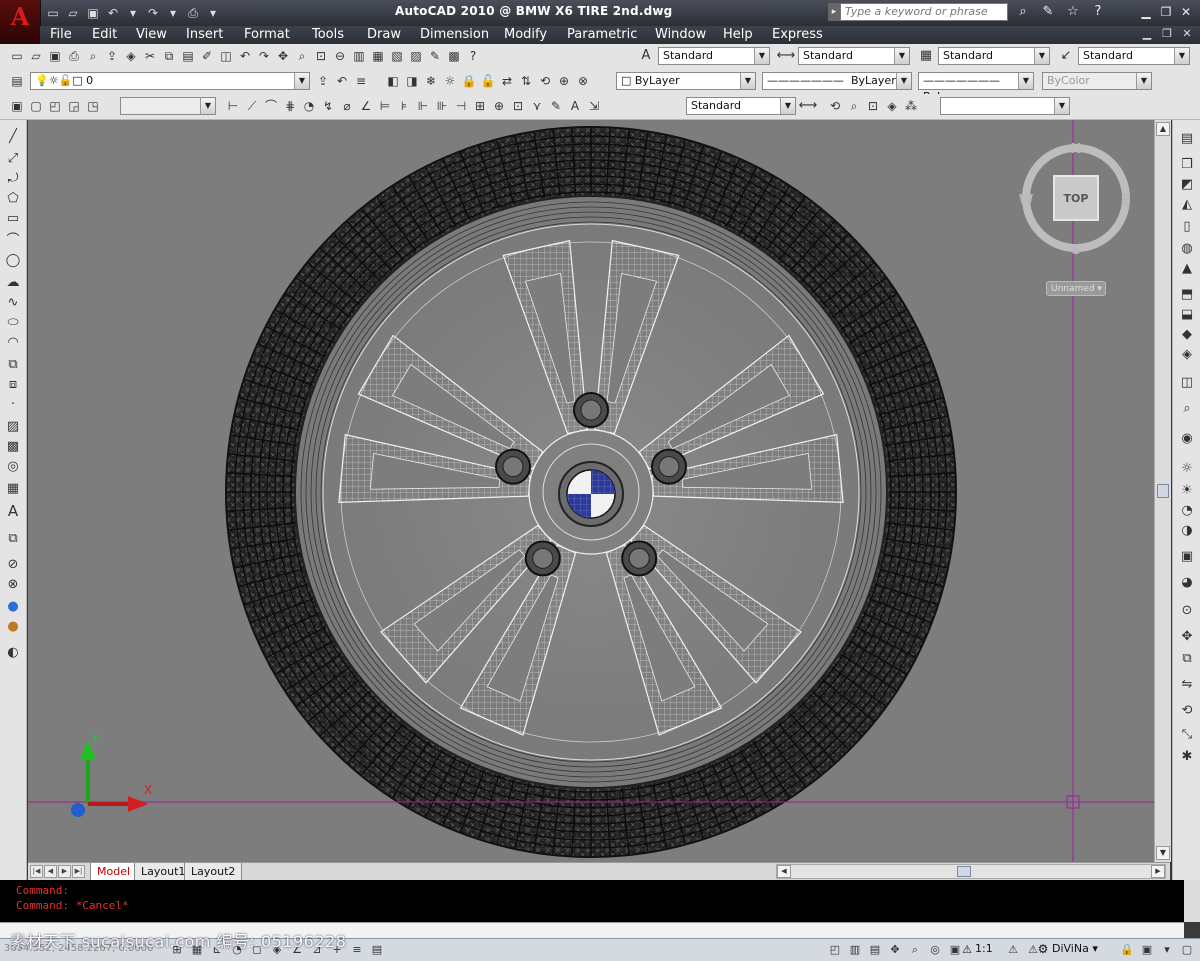  What do you see at coordinates (13, 447) in the screenshot?
I see `gradient-icon: ▩` at bounding box center [13, 447].